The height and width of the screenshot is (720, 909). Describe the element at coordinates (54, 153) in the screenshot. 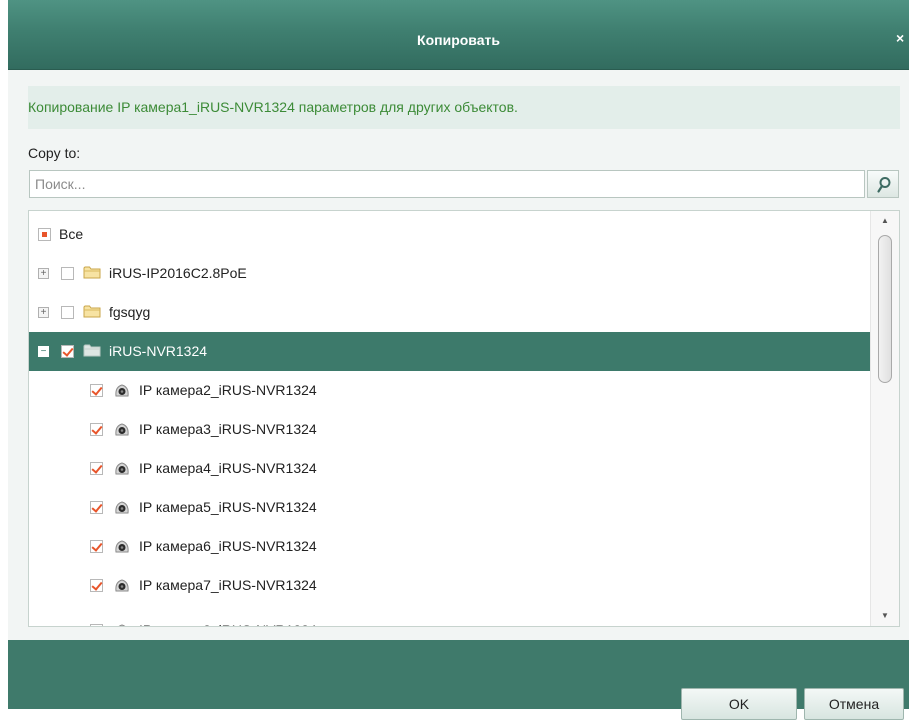

I see `copy-to-label: Copy to:` at that location.